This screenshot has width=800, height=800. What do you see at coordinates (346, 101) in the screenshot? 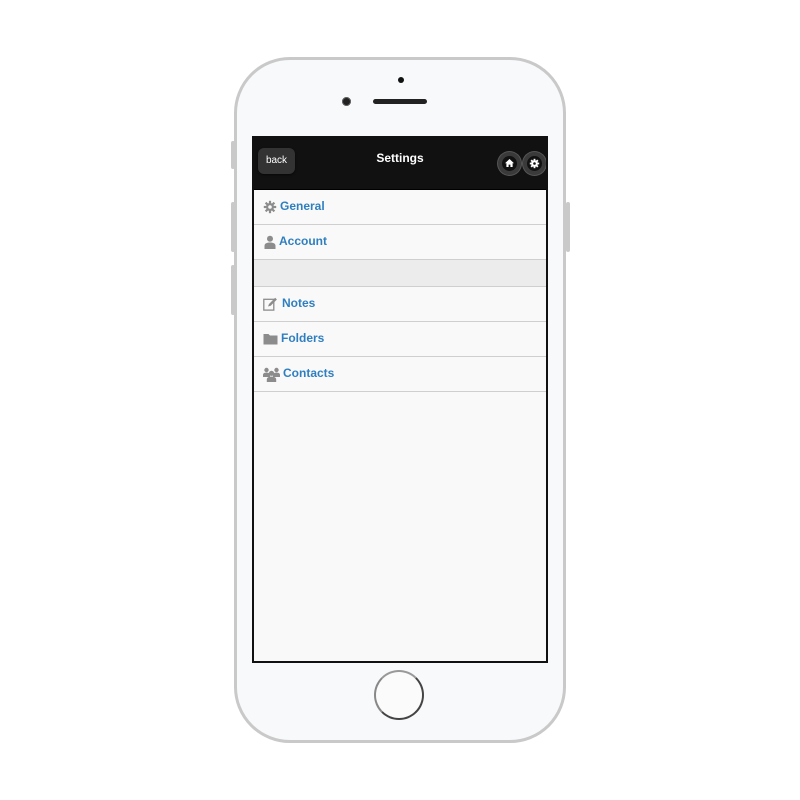
I see `front-camera` at bounding box center [346, 101].